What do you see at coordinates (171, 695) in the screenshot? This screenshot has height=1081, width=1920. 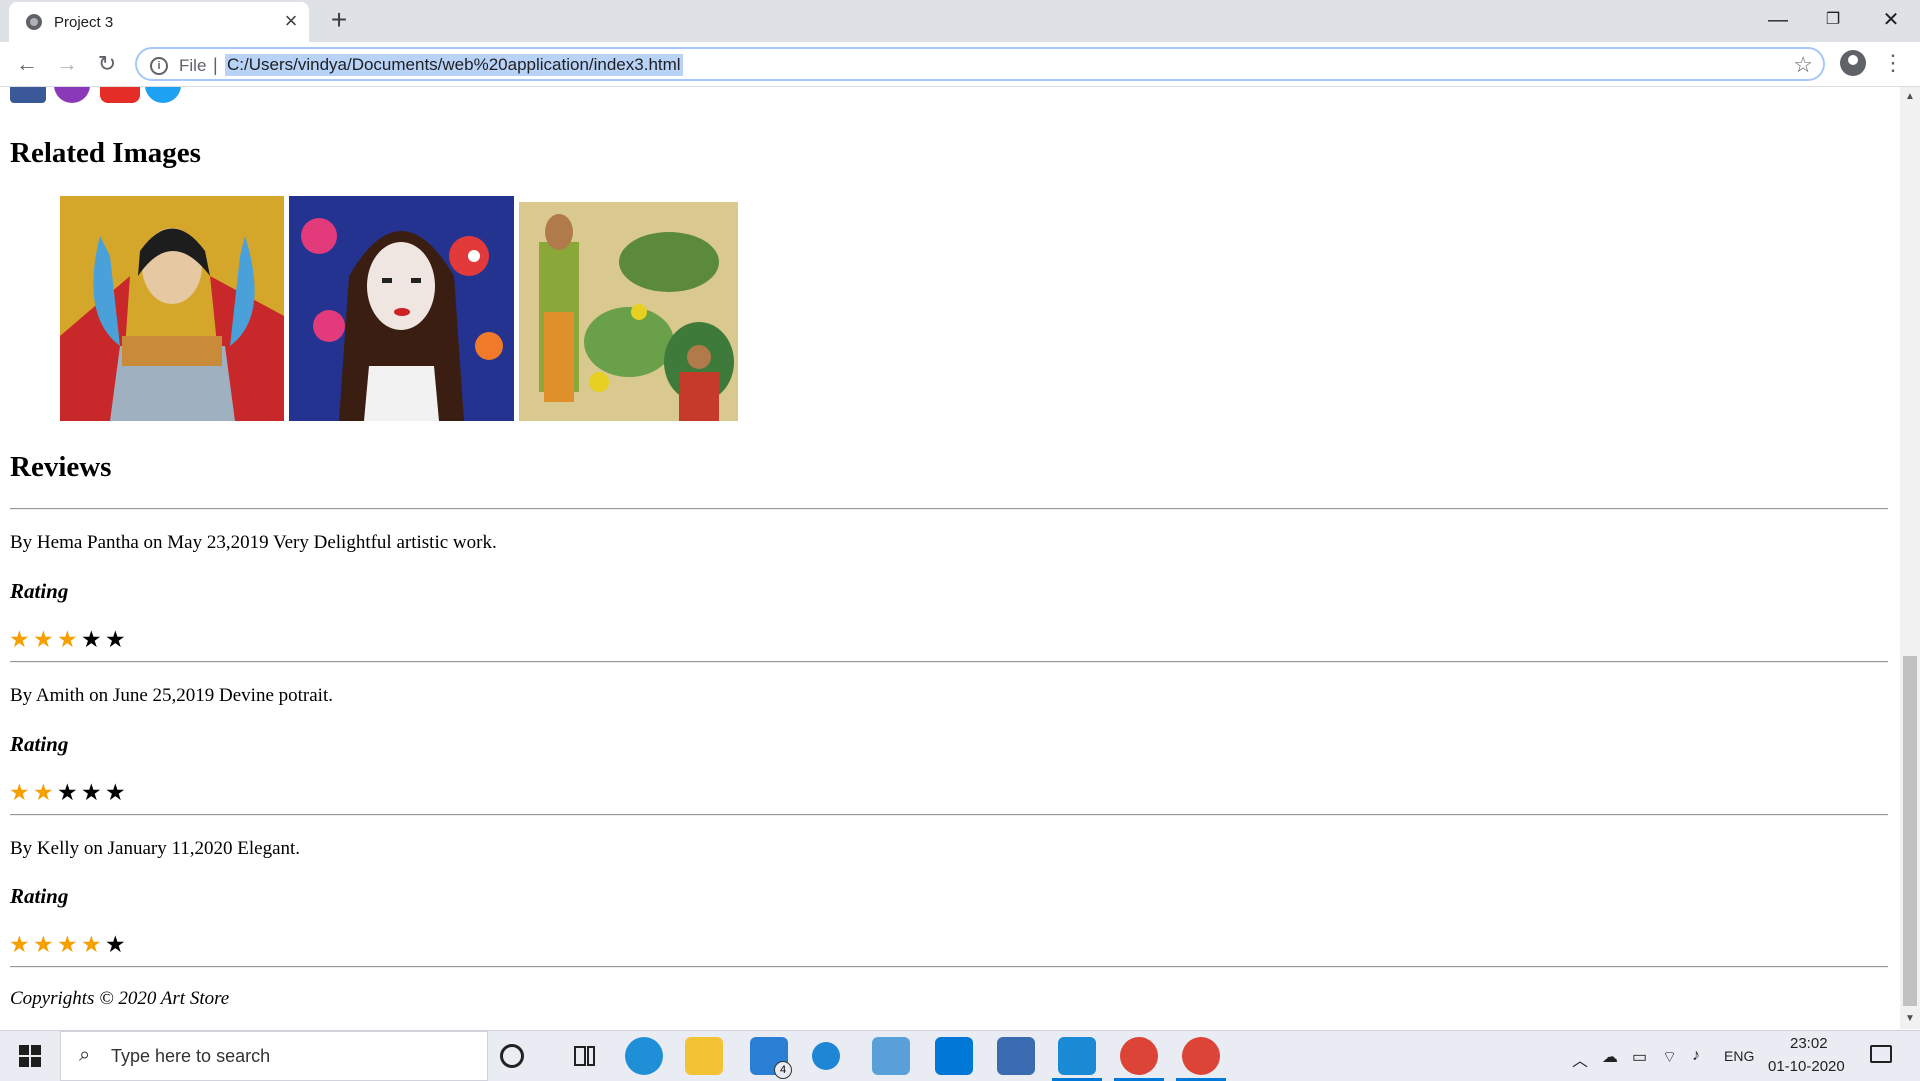 I see `review-text: By Amith on June 25,2019 Devine potrait.` at bounding box center [171, 695].